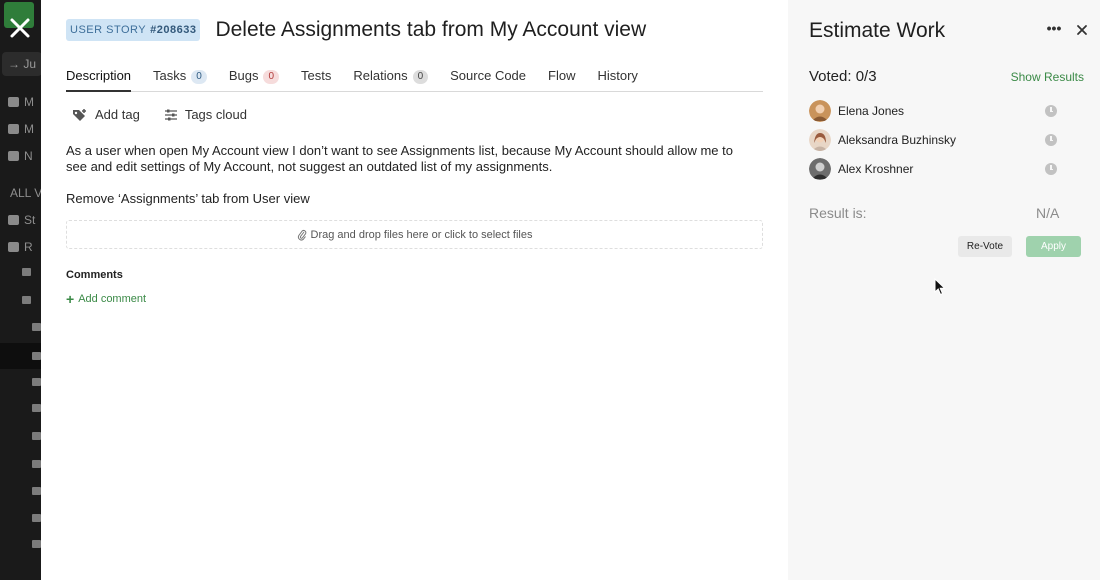 This screenshot has width=1100, height=580. What do you see at coordinates (21, 64) in the screenshot?
I see `background-jump-field: → Ju` at bounding box center [21, 64].